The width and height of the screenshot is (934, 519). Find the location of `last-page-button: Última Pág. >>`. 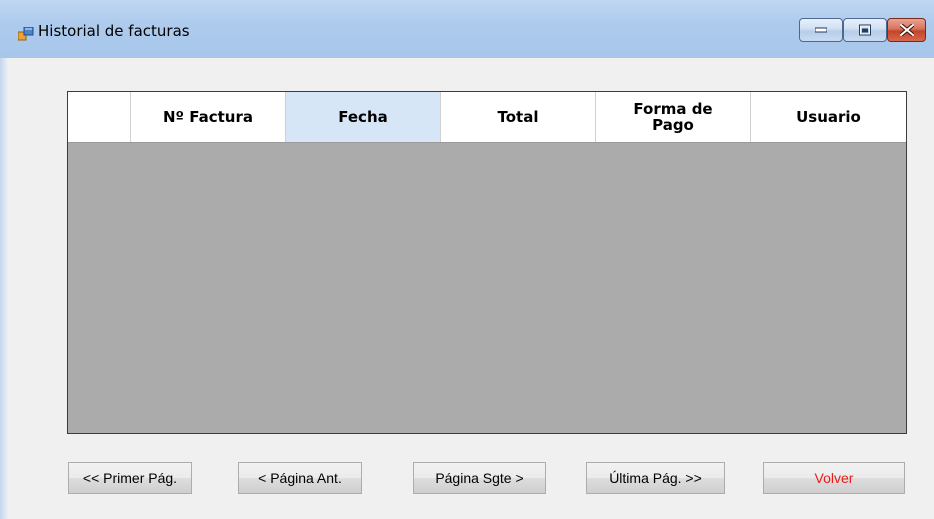

last-page-button: Última Pág. >> is located at coordinates (655, 478).